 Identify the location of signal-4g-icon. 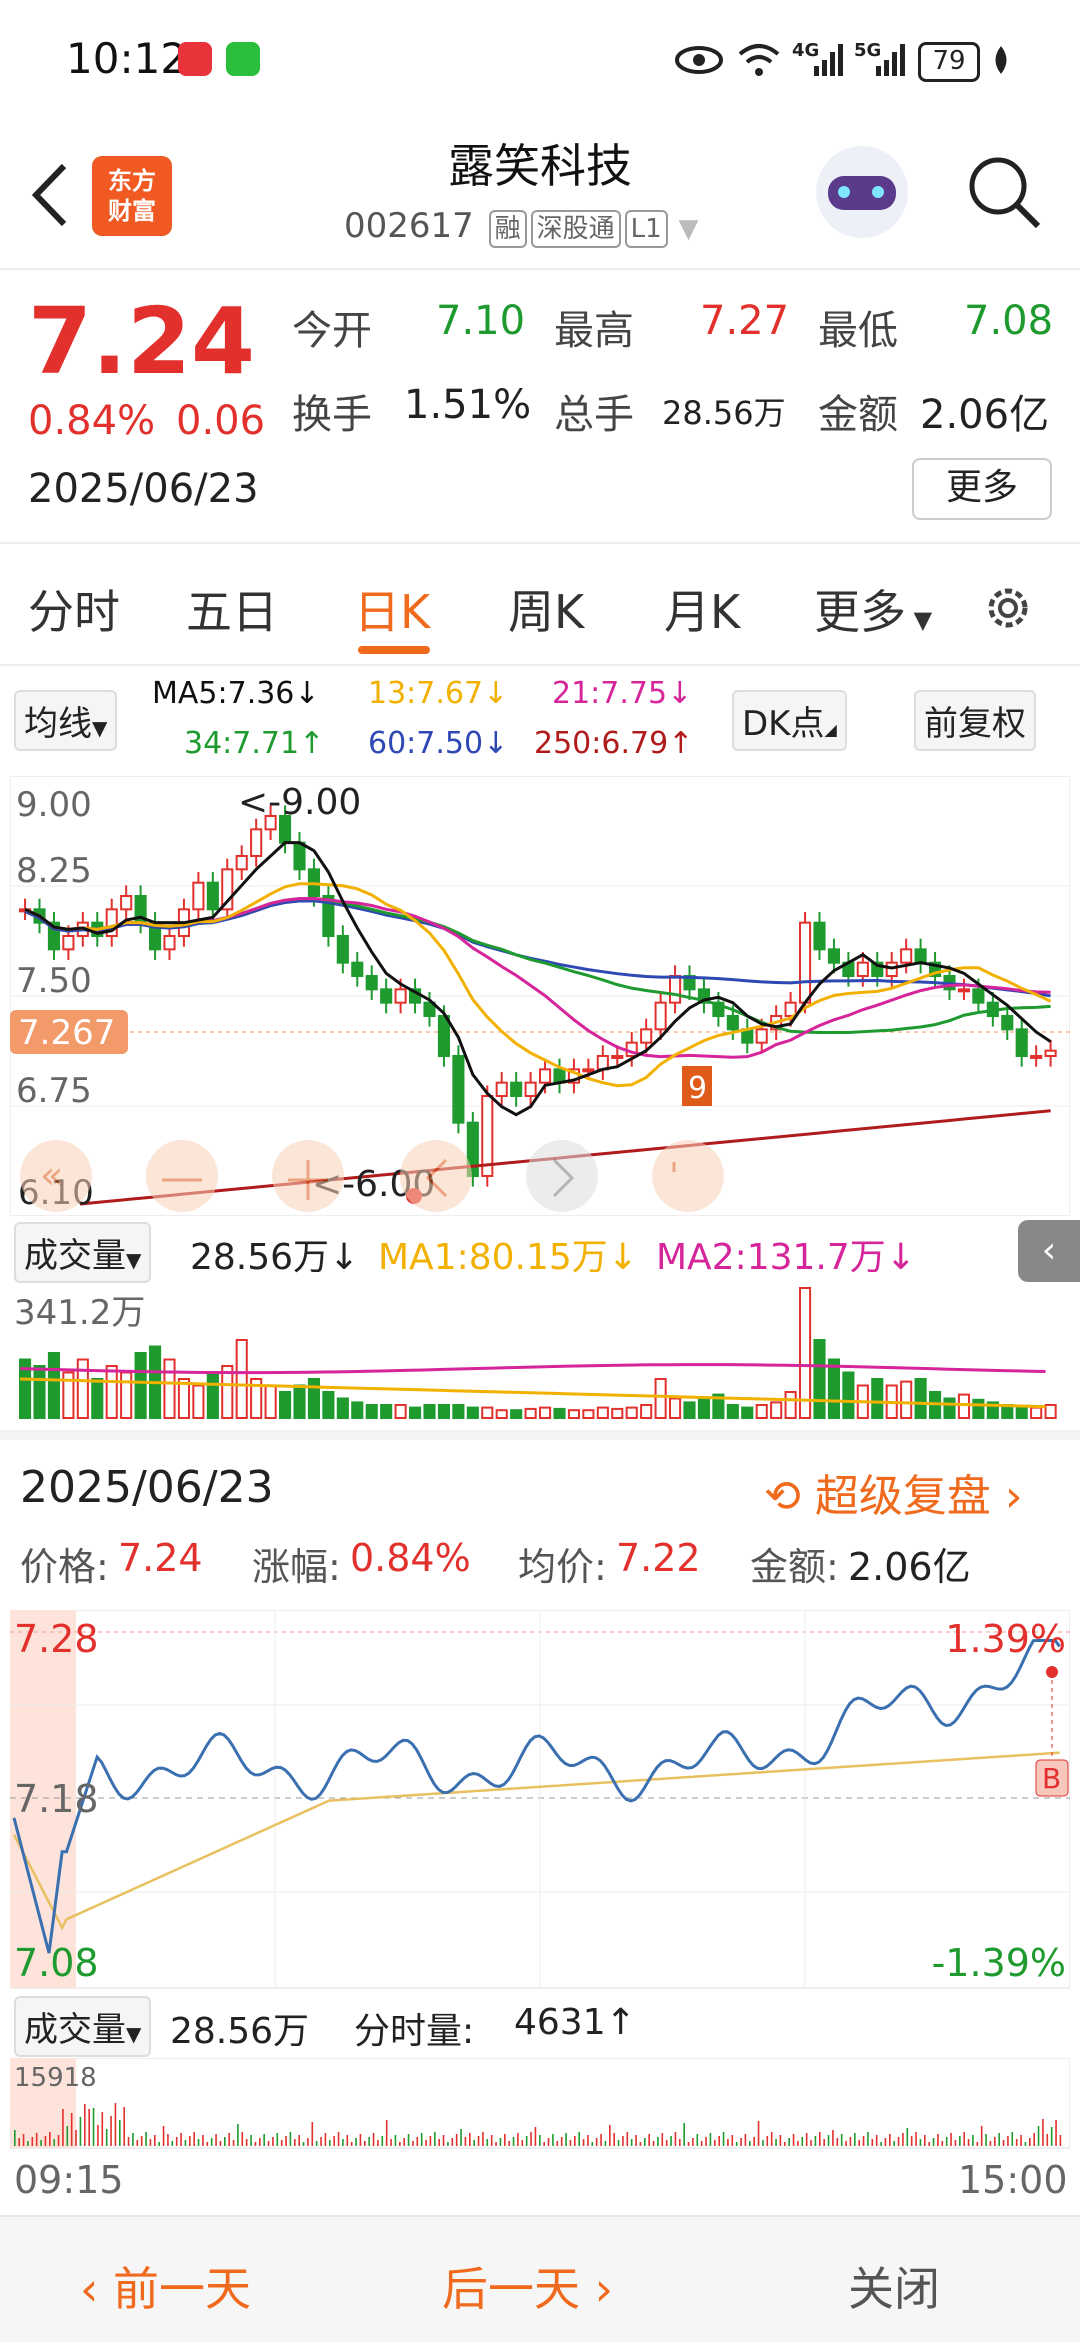
(828, 60).